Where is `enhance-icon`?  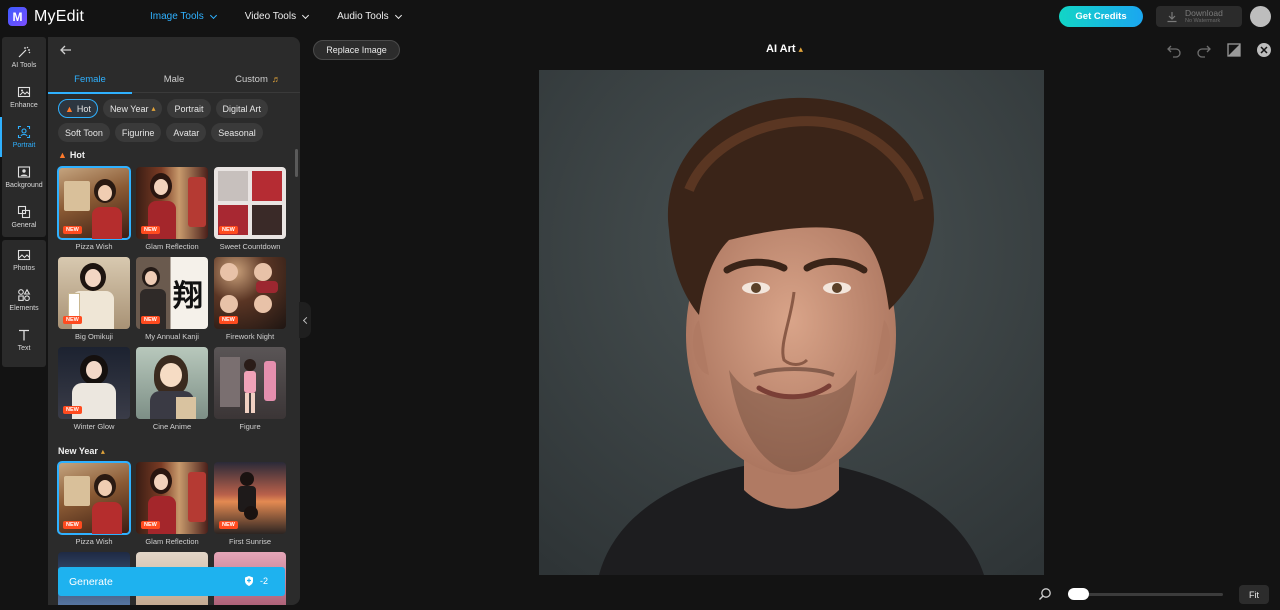
enhance-icon is located at coordinates (24, 92).